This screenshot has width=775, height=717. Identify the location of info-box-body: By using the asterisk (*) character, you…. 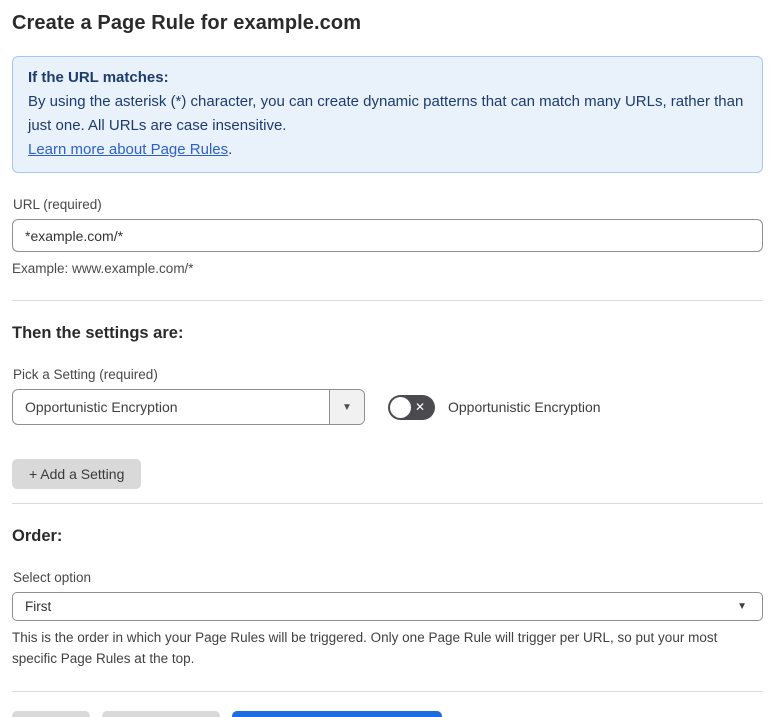
(386, 113).